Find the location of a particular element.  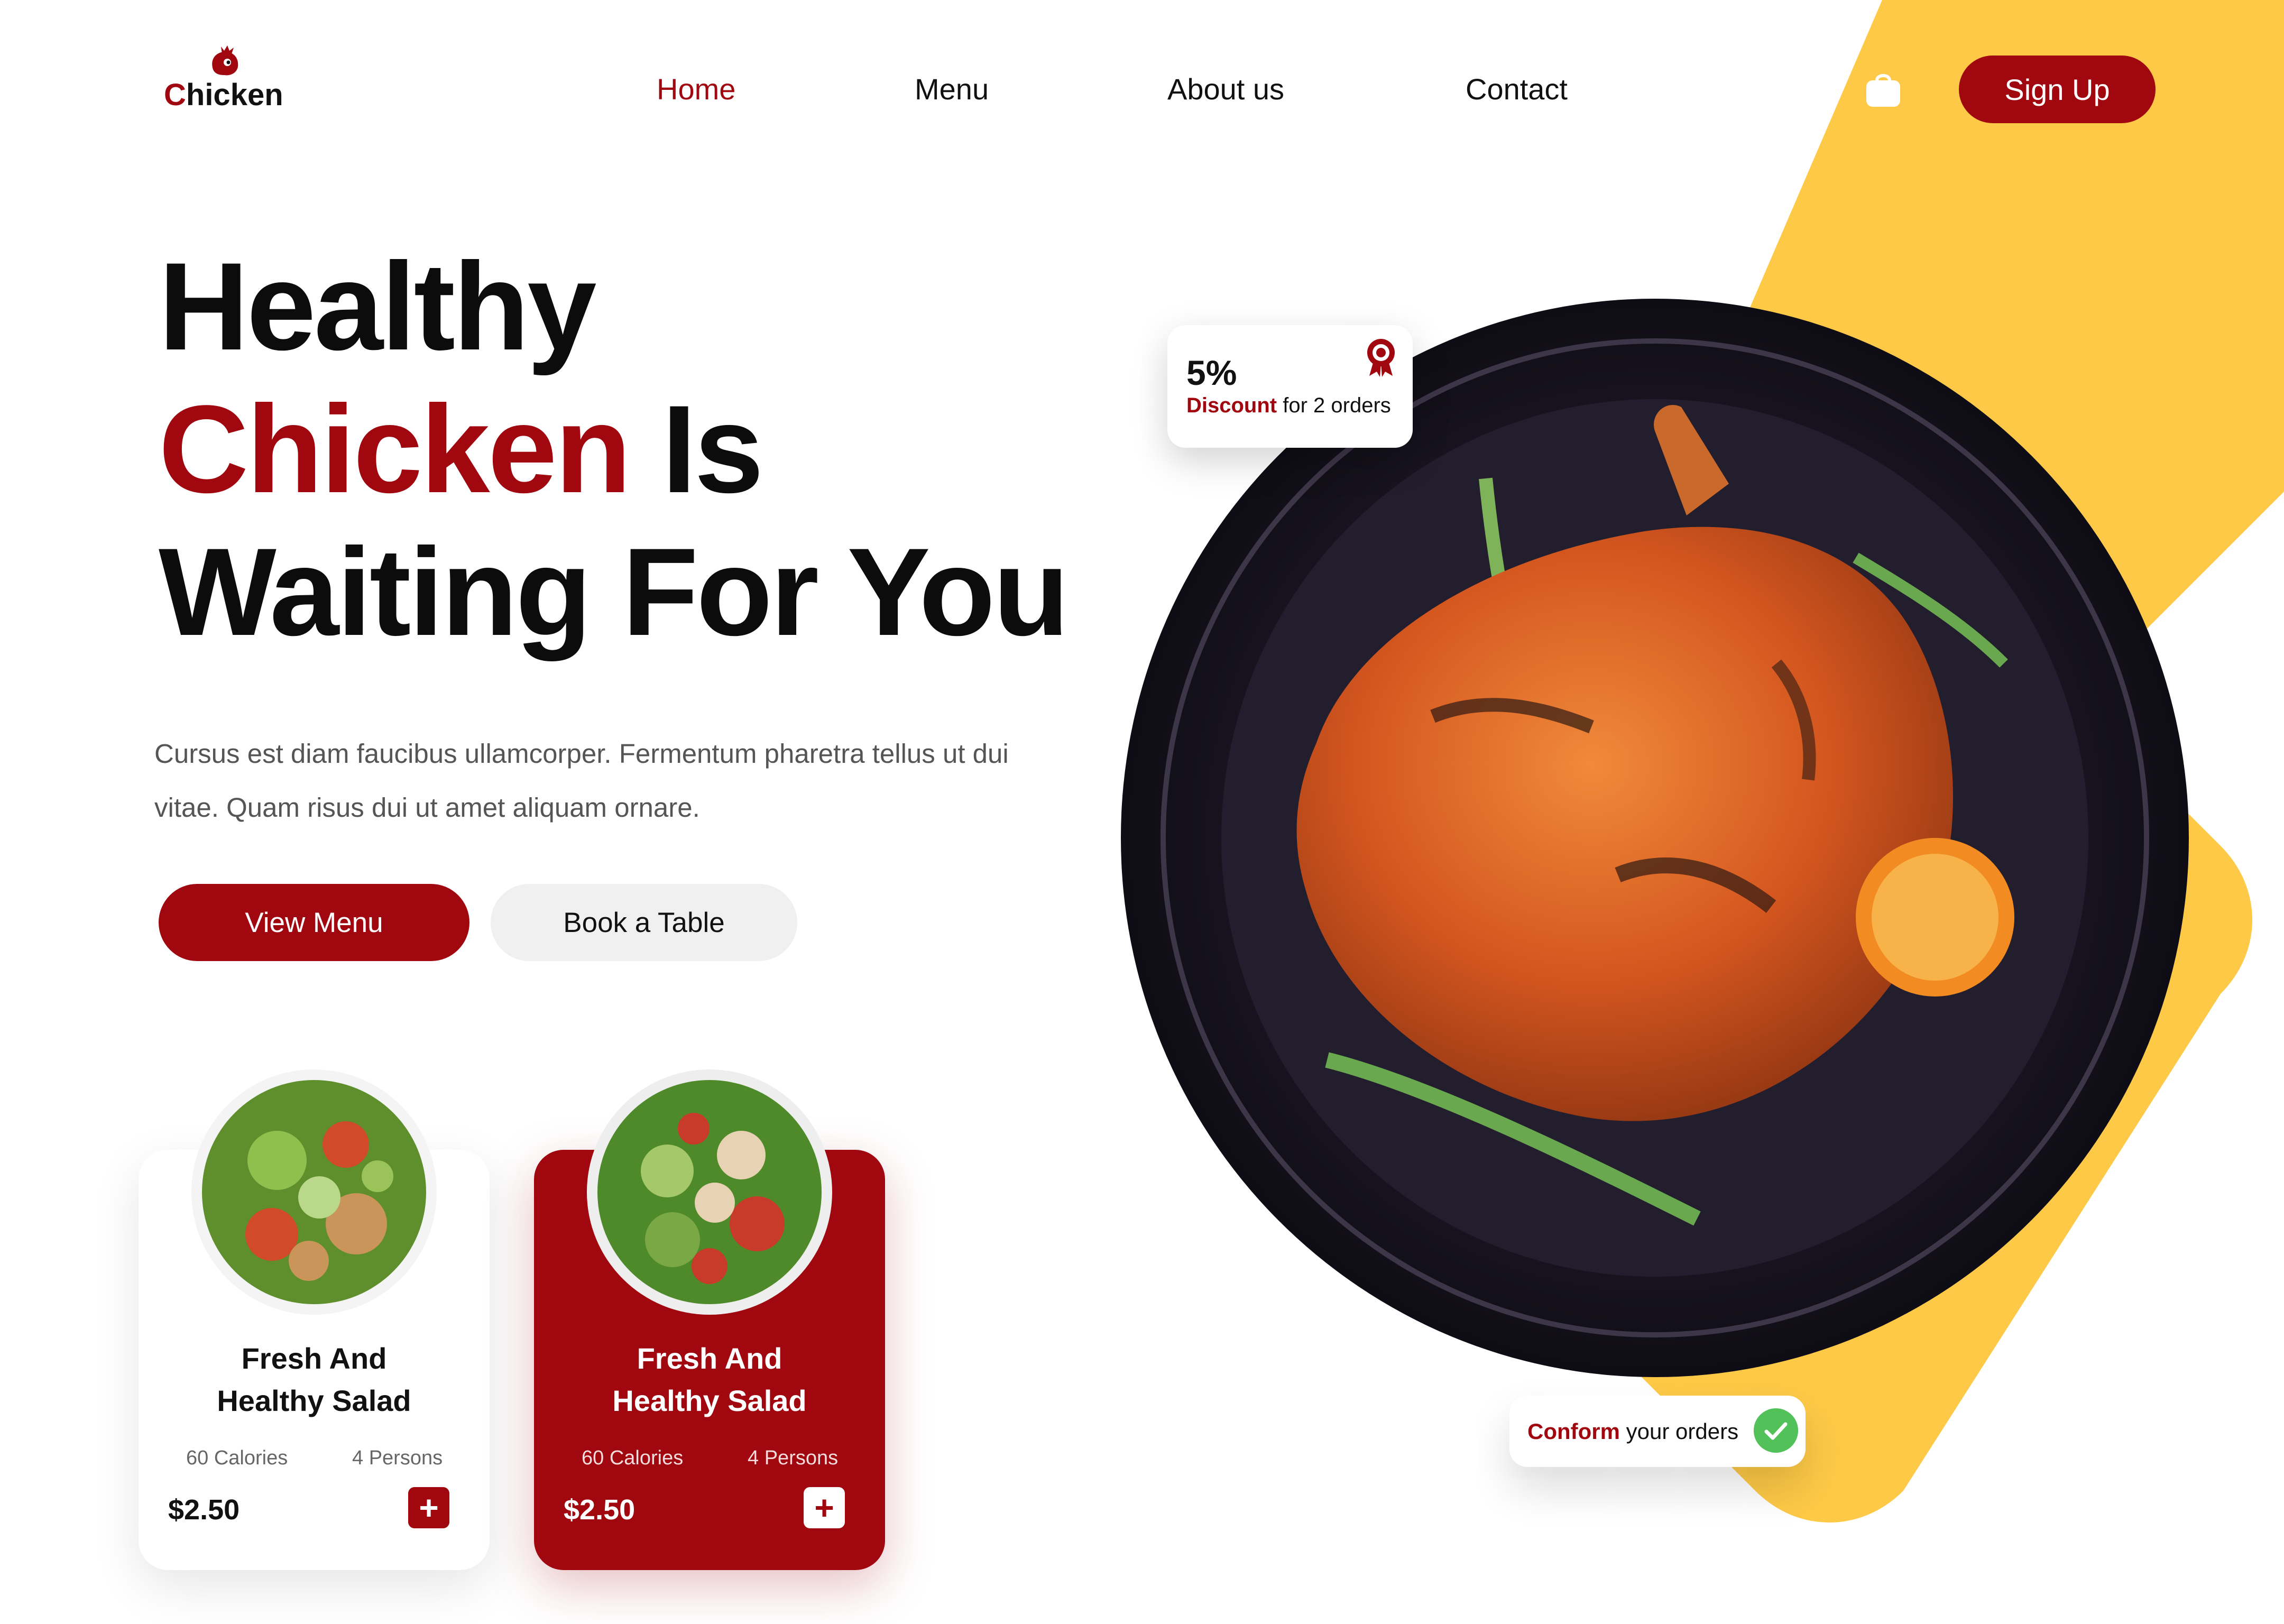

view-menu-button: View Menu is located at coordinates (314, 922).